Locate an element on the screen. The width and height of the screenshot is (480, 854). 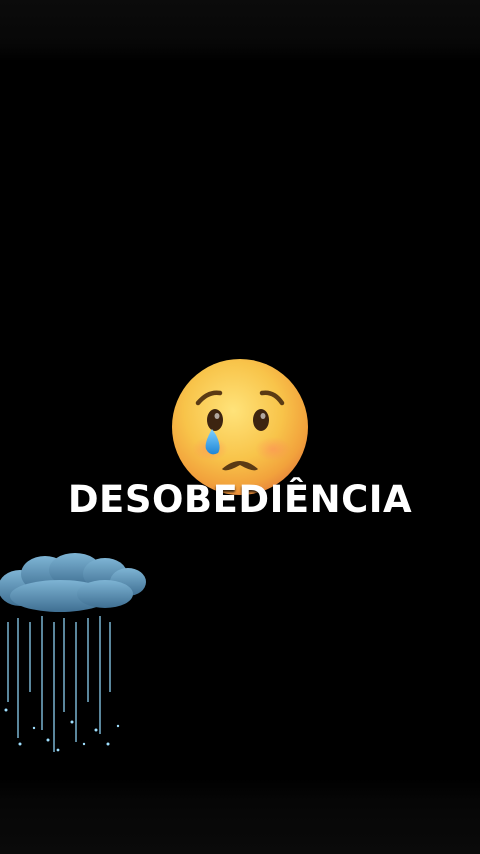
rain-cloud-icon is located at coordinates (73, 652).